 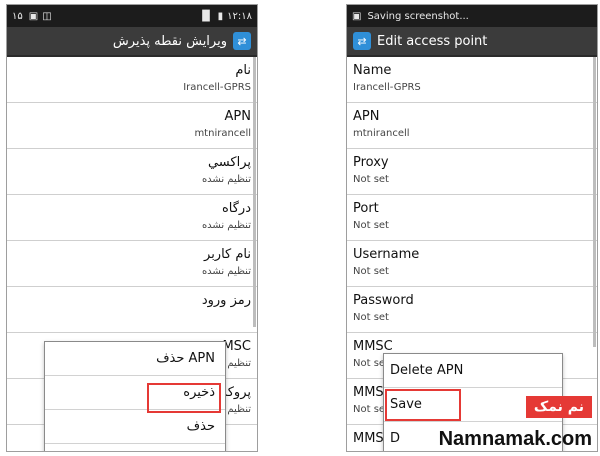 I want to click on field-label: Name, so click(x=372, y=70).